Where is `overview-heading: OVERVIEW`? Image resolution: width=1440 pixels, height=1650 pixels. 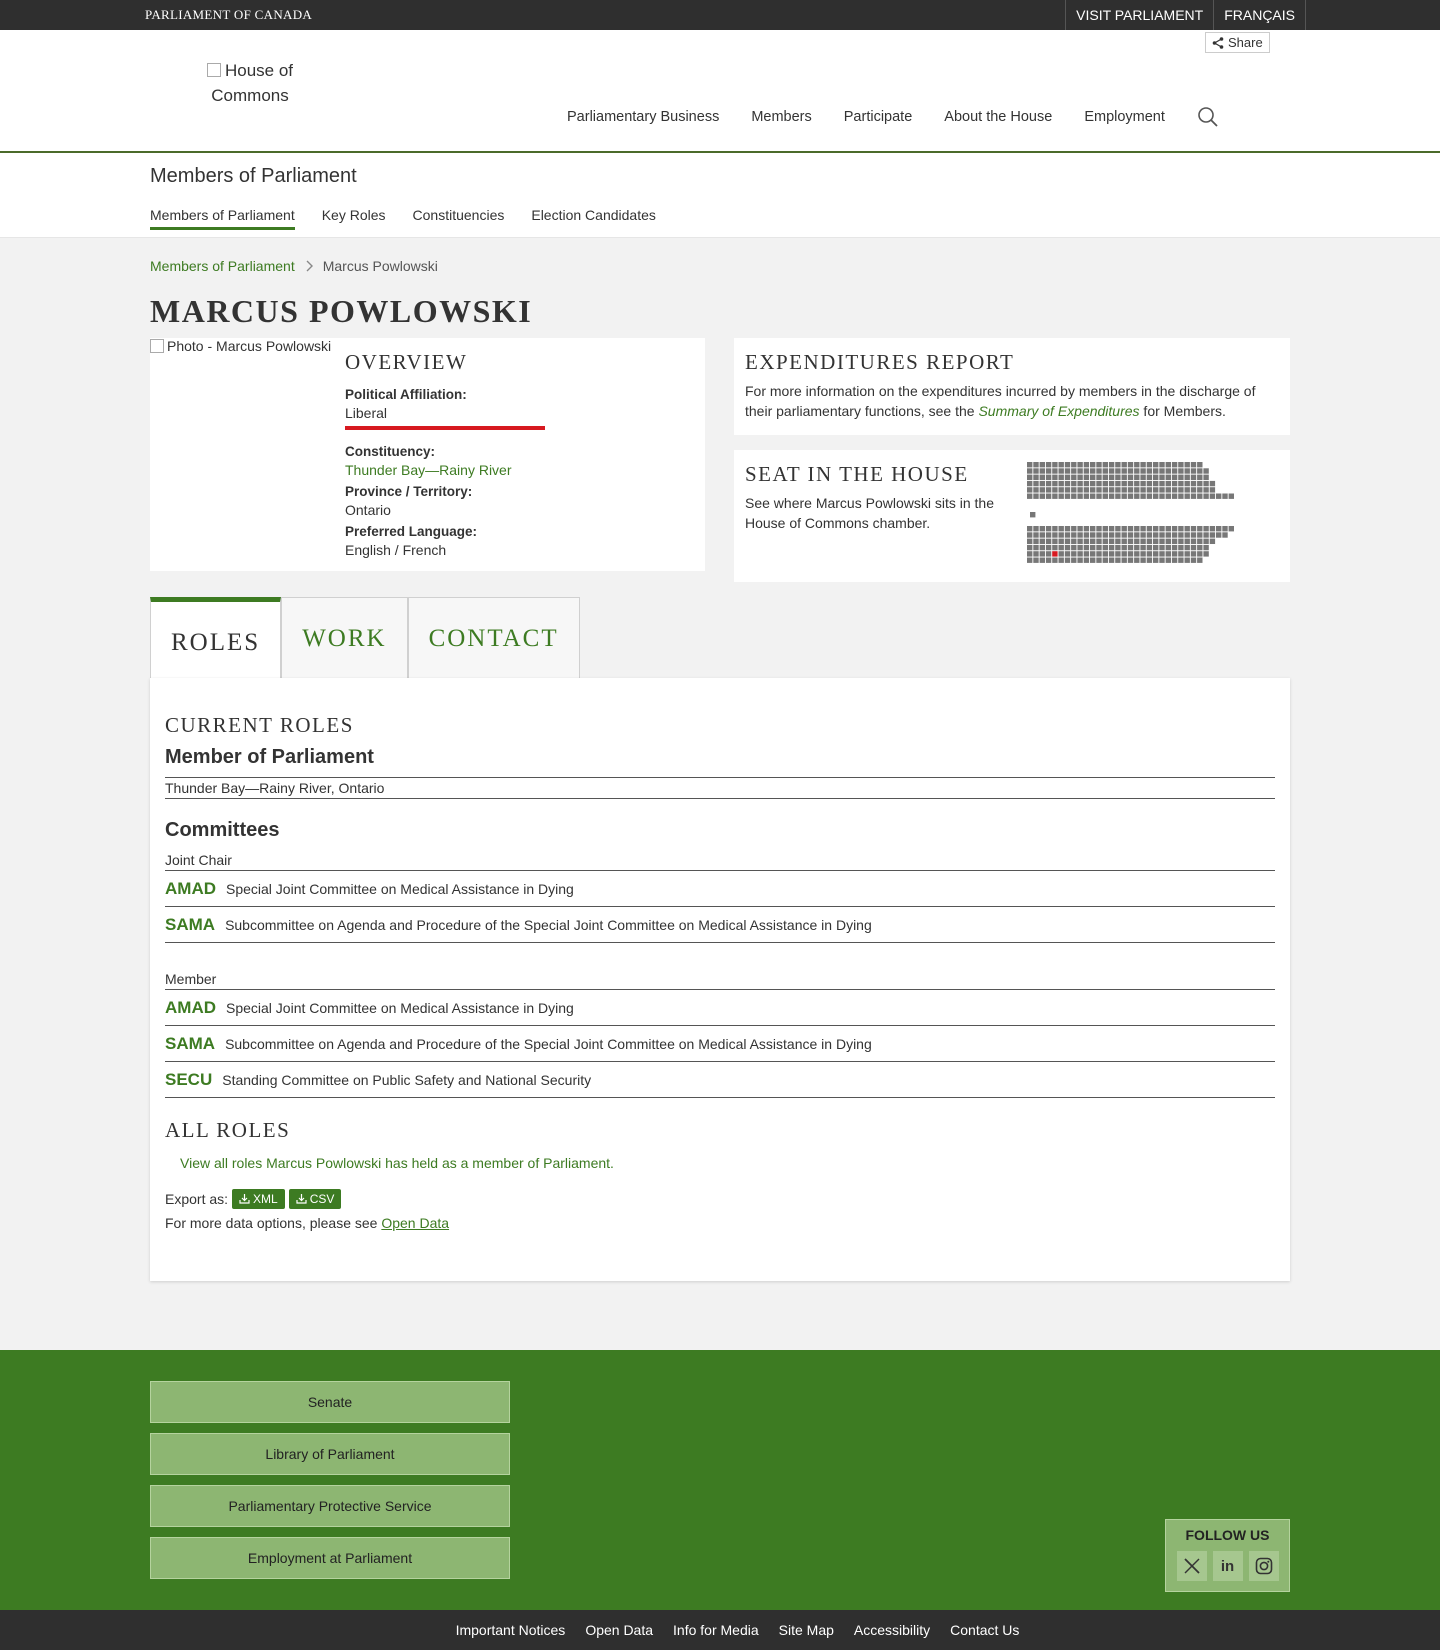 overview-heading: OVERVIEW is located at coordinates (406, 362).